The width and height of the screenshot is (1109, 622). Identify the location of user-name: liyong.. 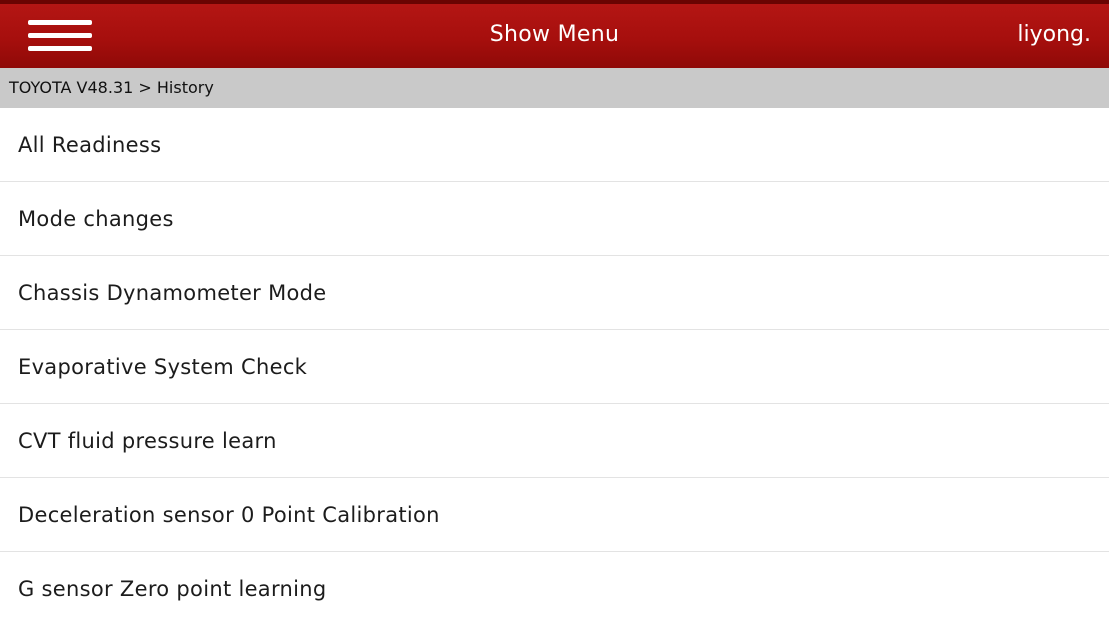
(1054, 34).